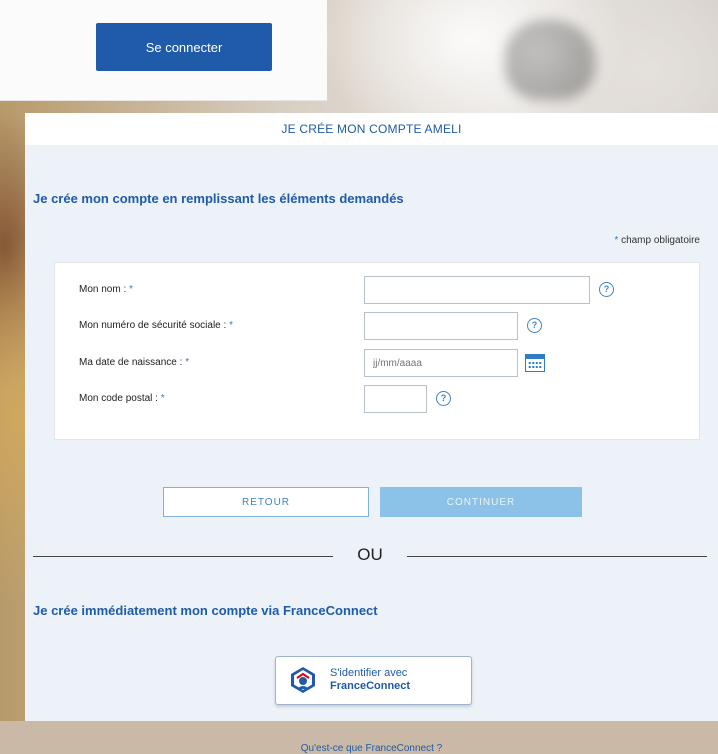 Image resolution: width=718 pixels, height=754 pixels. What do you see at coordinates (371, 748) in the screenshot?
I see `franceconnect-info-link: Qu'est-ce que FranceConnect ?` at bounding box center [371, 748].